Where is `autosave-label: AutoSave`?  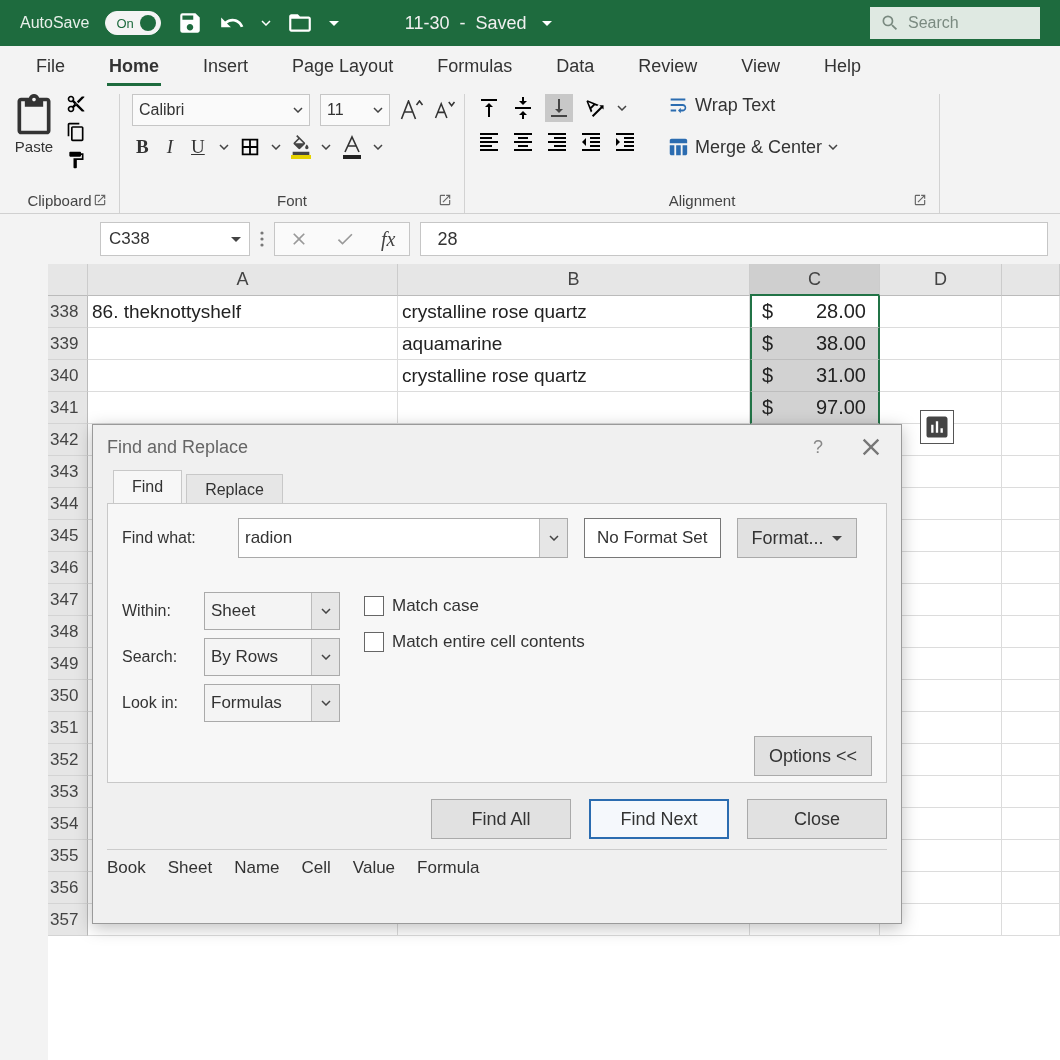
autosave-label: AutoSave is located at coordinates (55, 23).